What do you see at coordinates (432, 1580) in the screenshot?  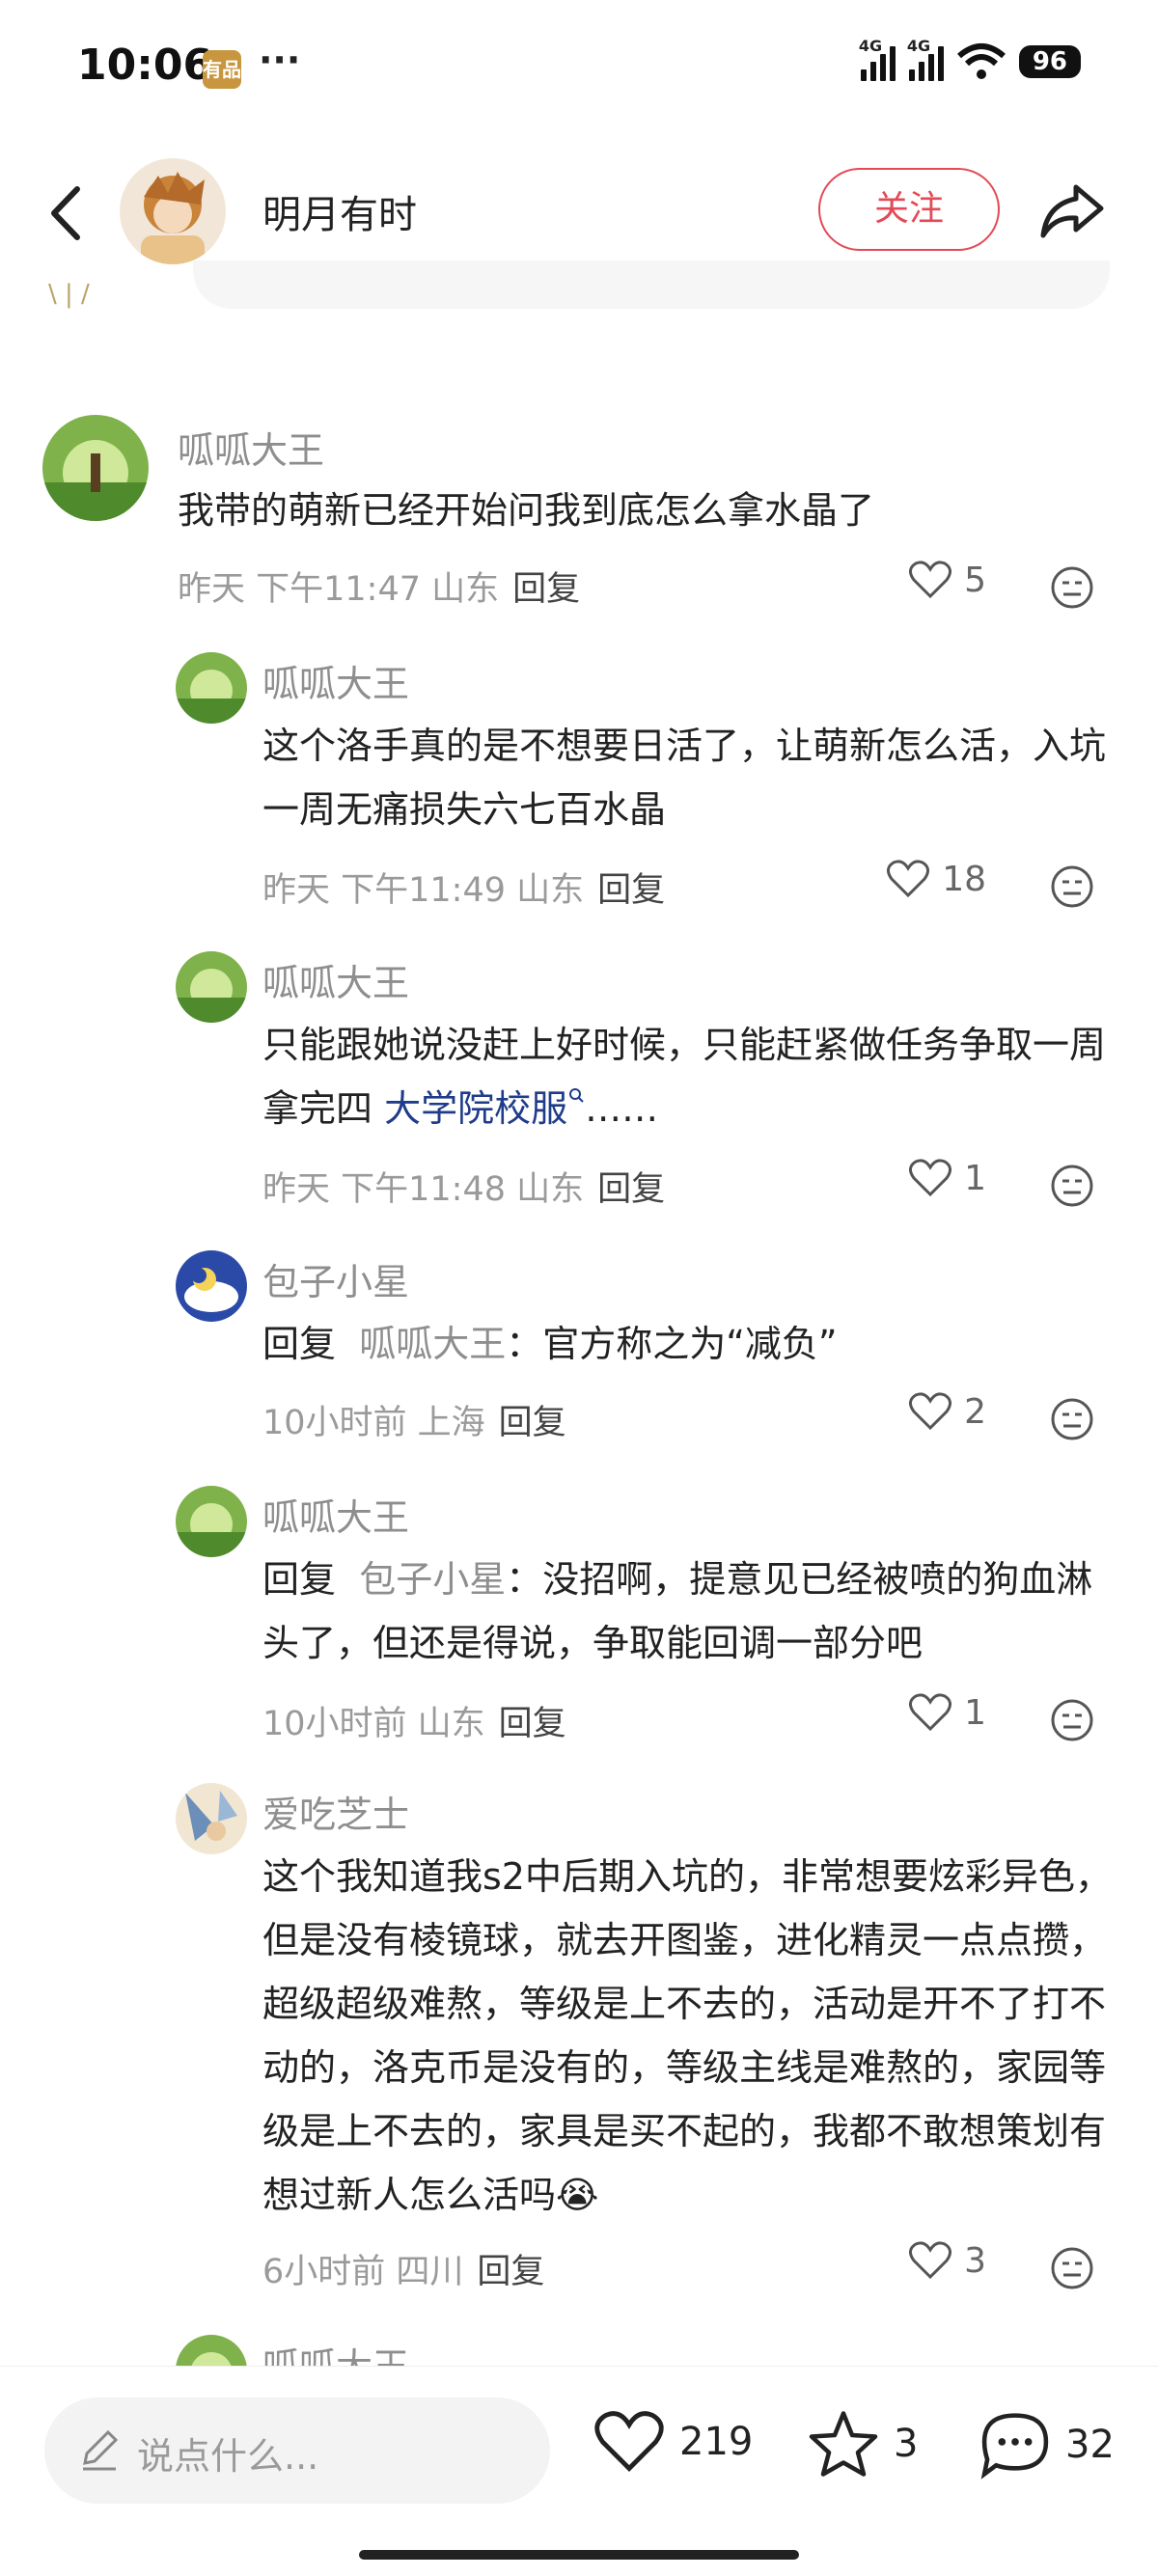 I see `reply-to-user: 包子小星` at bounding box center [432, 1580].